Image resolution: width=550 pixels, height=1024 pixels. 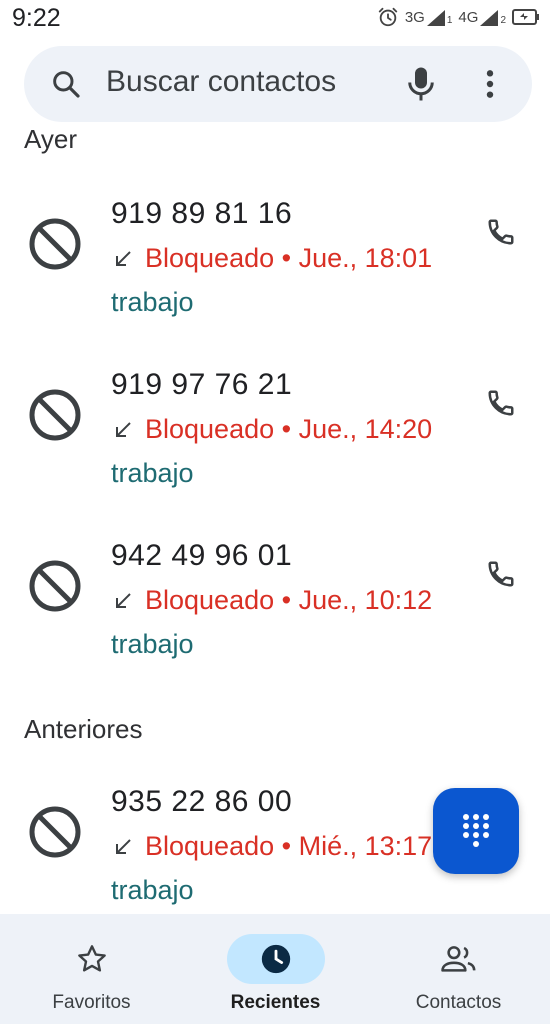 What do you see at coordinates (503, 20) in the screenshot?
I see `sim-2-label: 2` at bounding box center [503, 20].